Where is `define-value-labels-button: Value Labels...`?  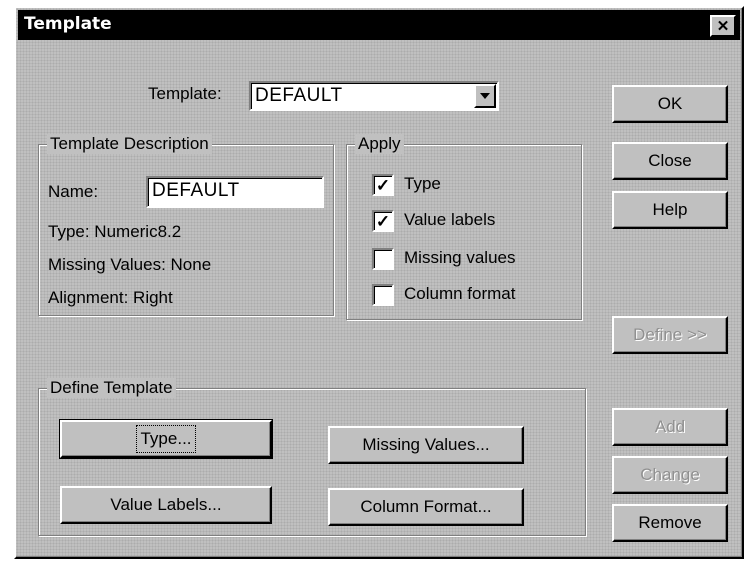 define-value-labels-button: Value Labels... is located at coordinates (166, 505).